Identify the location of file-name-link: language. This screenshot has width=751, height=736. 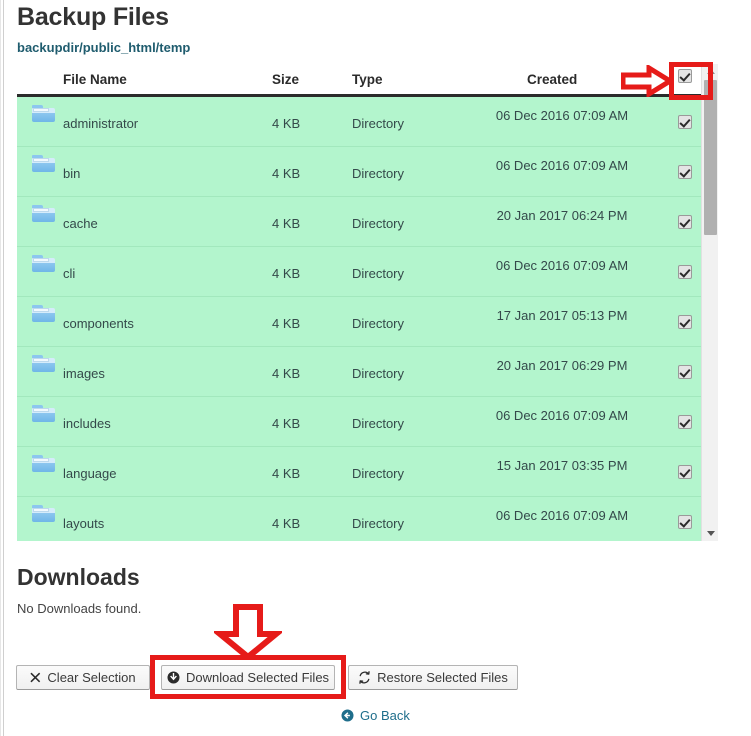
(90, 473).